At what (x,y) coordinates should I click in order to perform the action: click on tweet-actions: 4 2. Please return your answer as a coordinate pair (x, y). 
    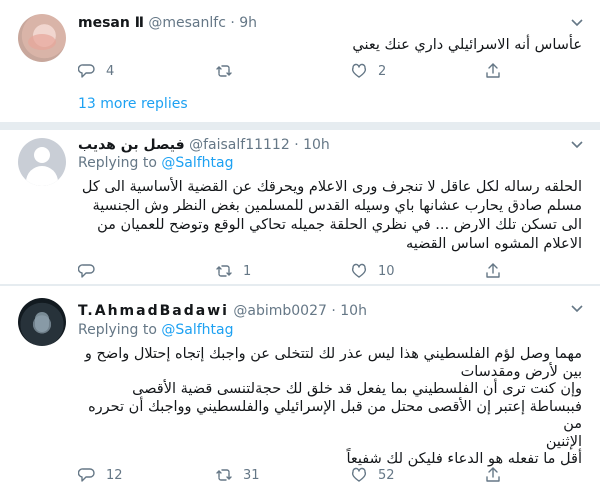
    Looking at the image, I should click on (293, 72).